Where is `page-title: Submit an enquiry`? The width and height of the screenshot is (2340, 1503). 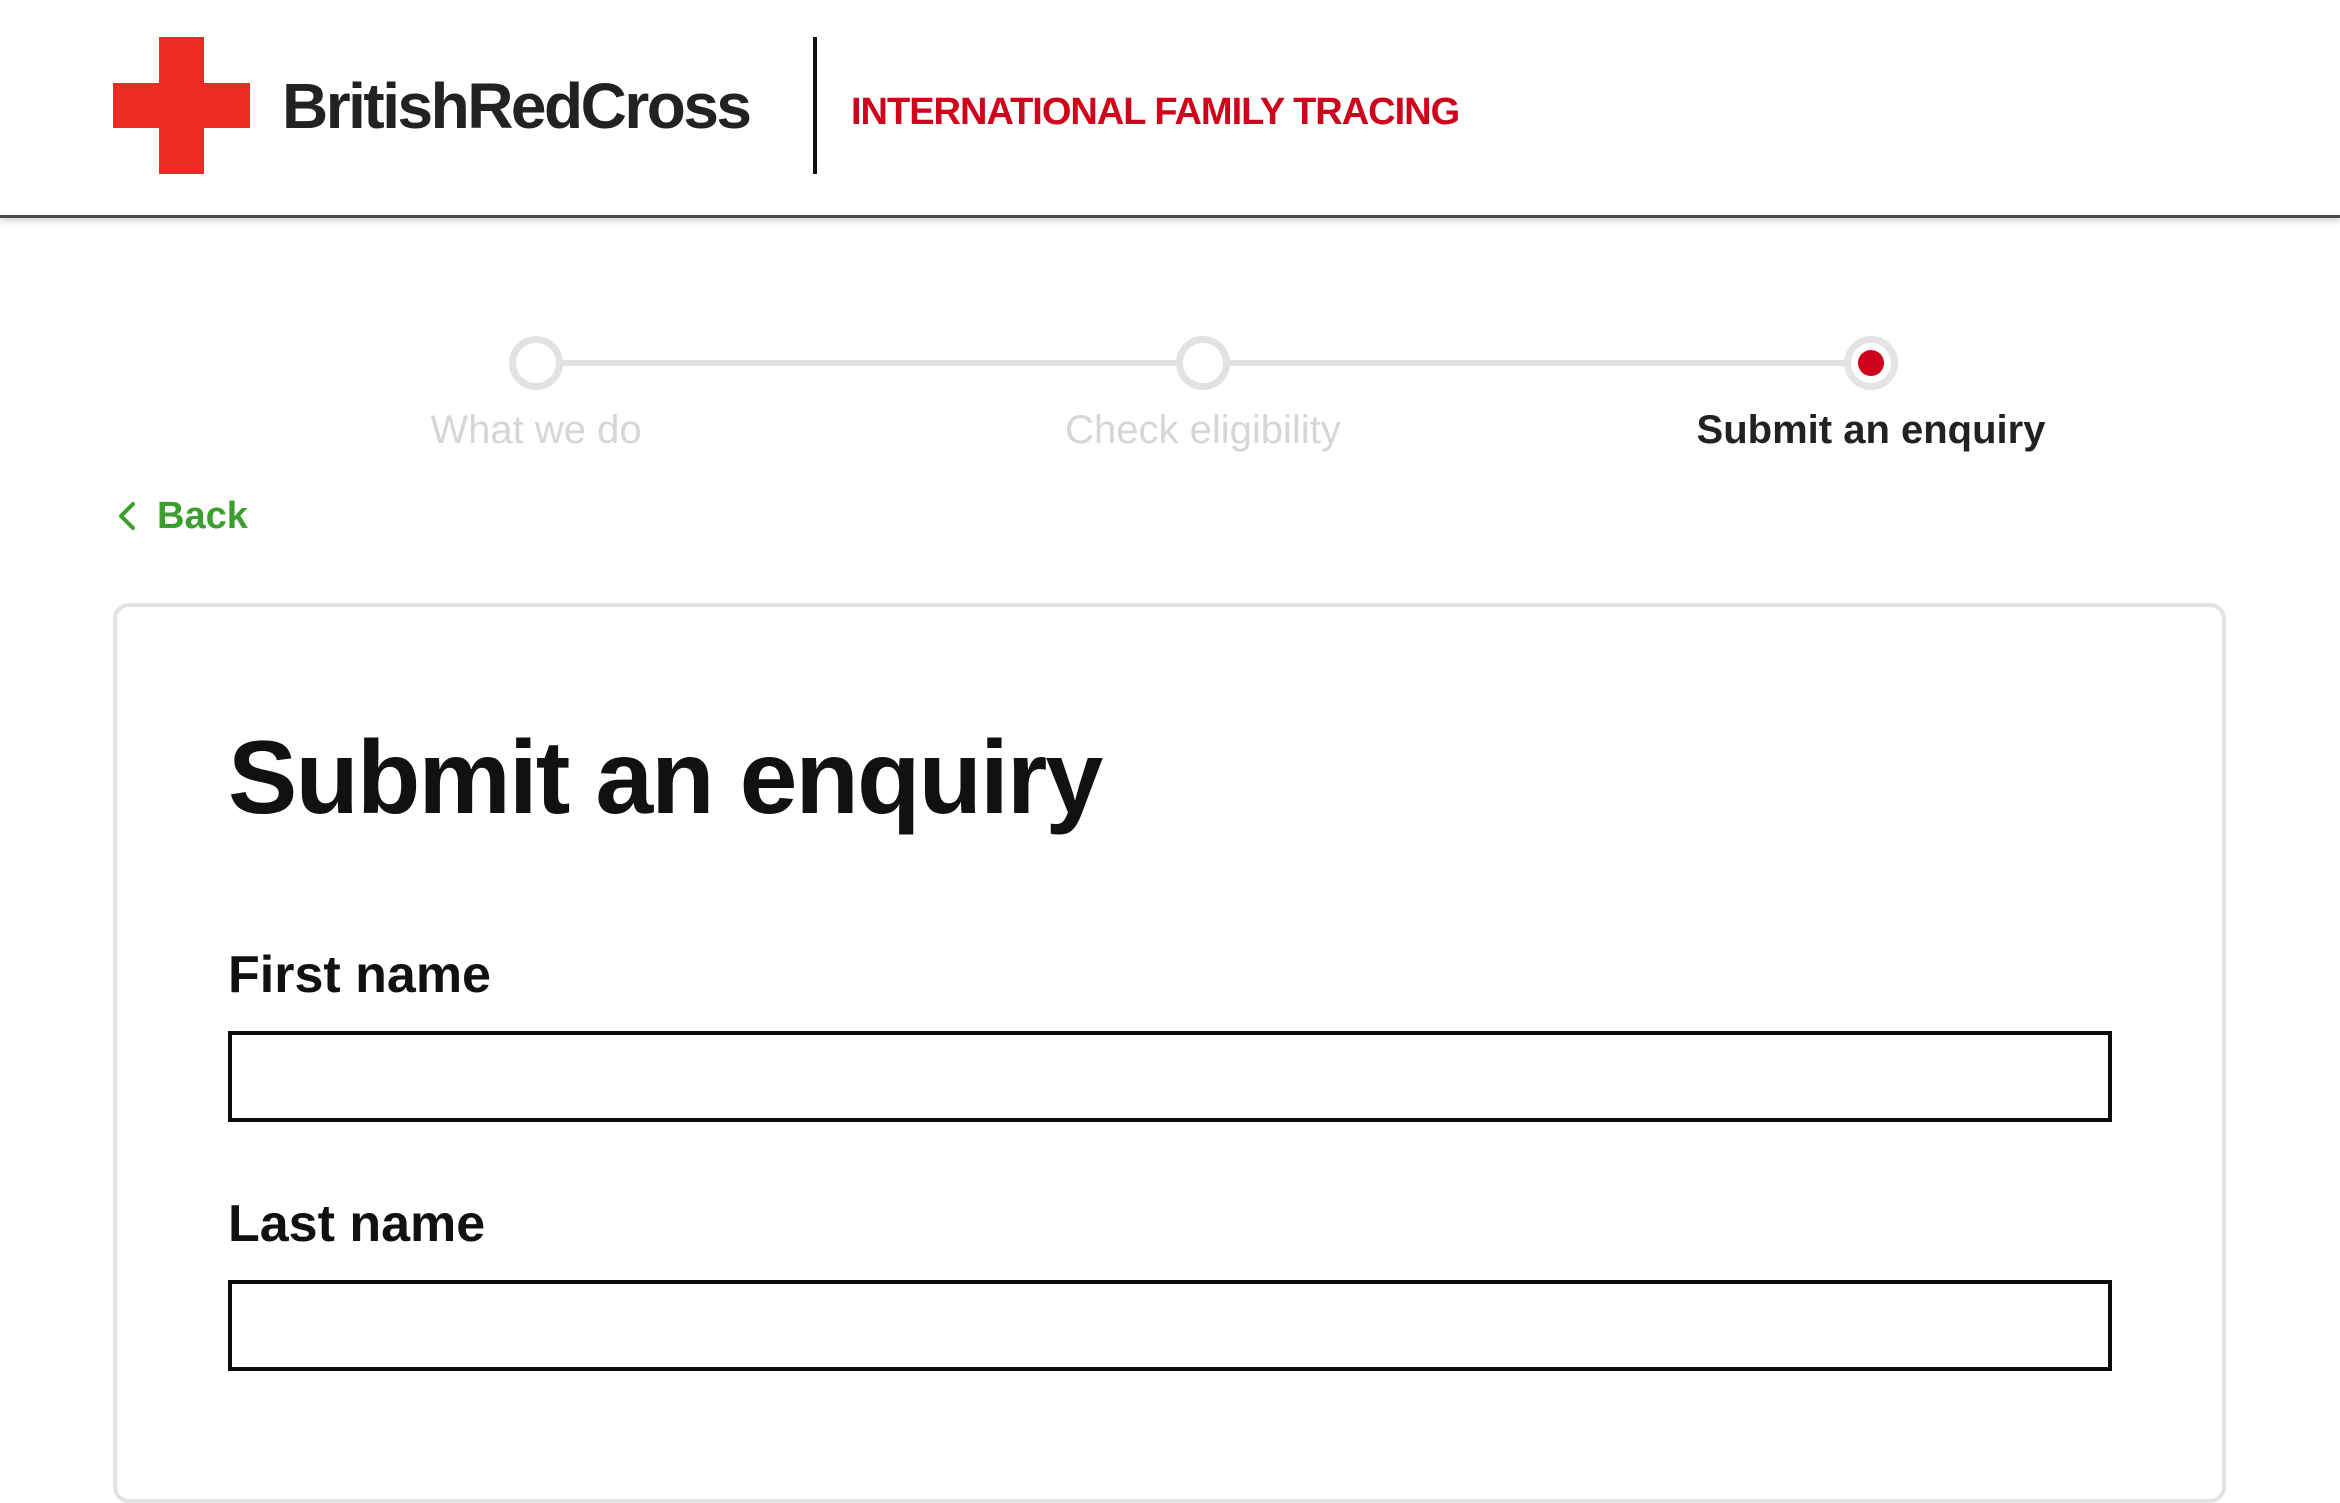
page-title: Submit an enquiry is located at coordinates (665, 778).